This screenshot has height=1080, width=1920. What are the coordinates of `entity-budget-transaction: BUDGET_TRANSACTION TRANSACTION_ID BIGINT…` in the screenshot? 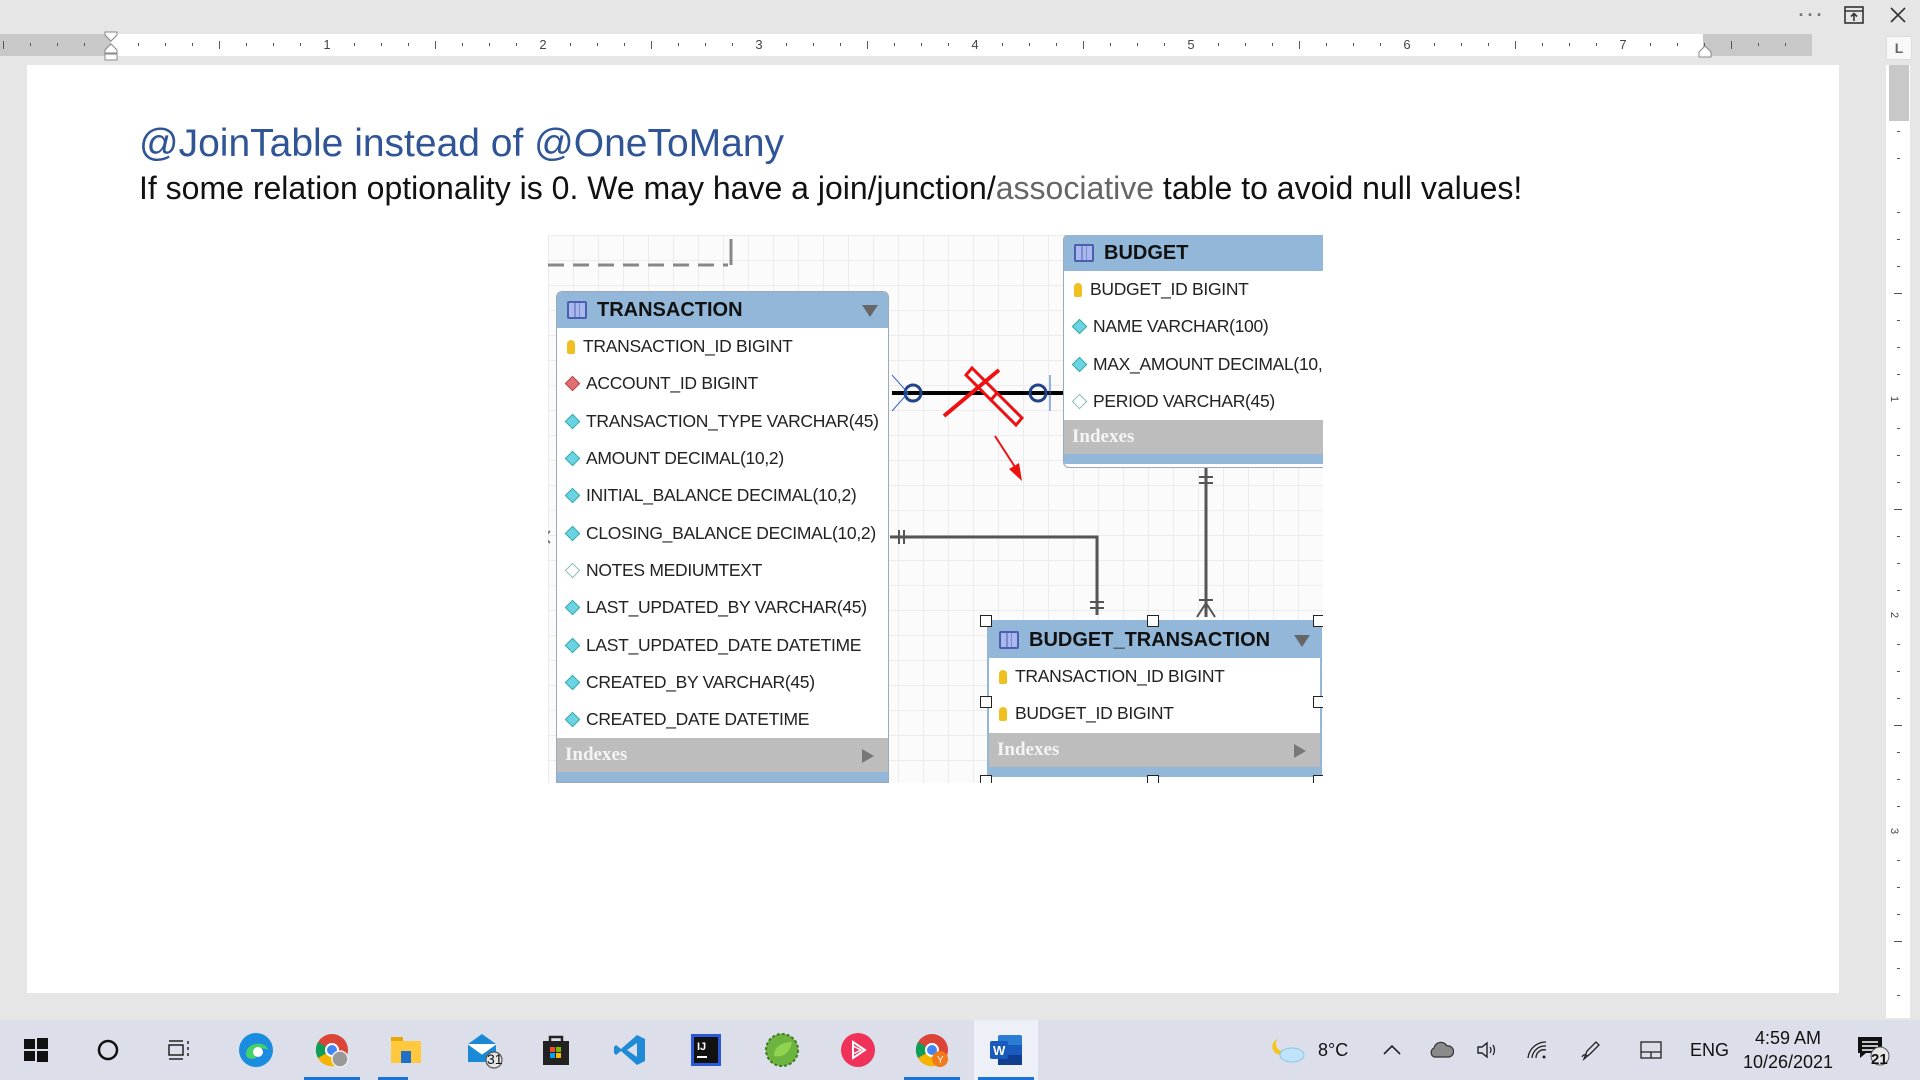 It's located at (1154, 701).